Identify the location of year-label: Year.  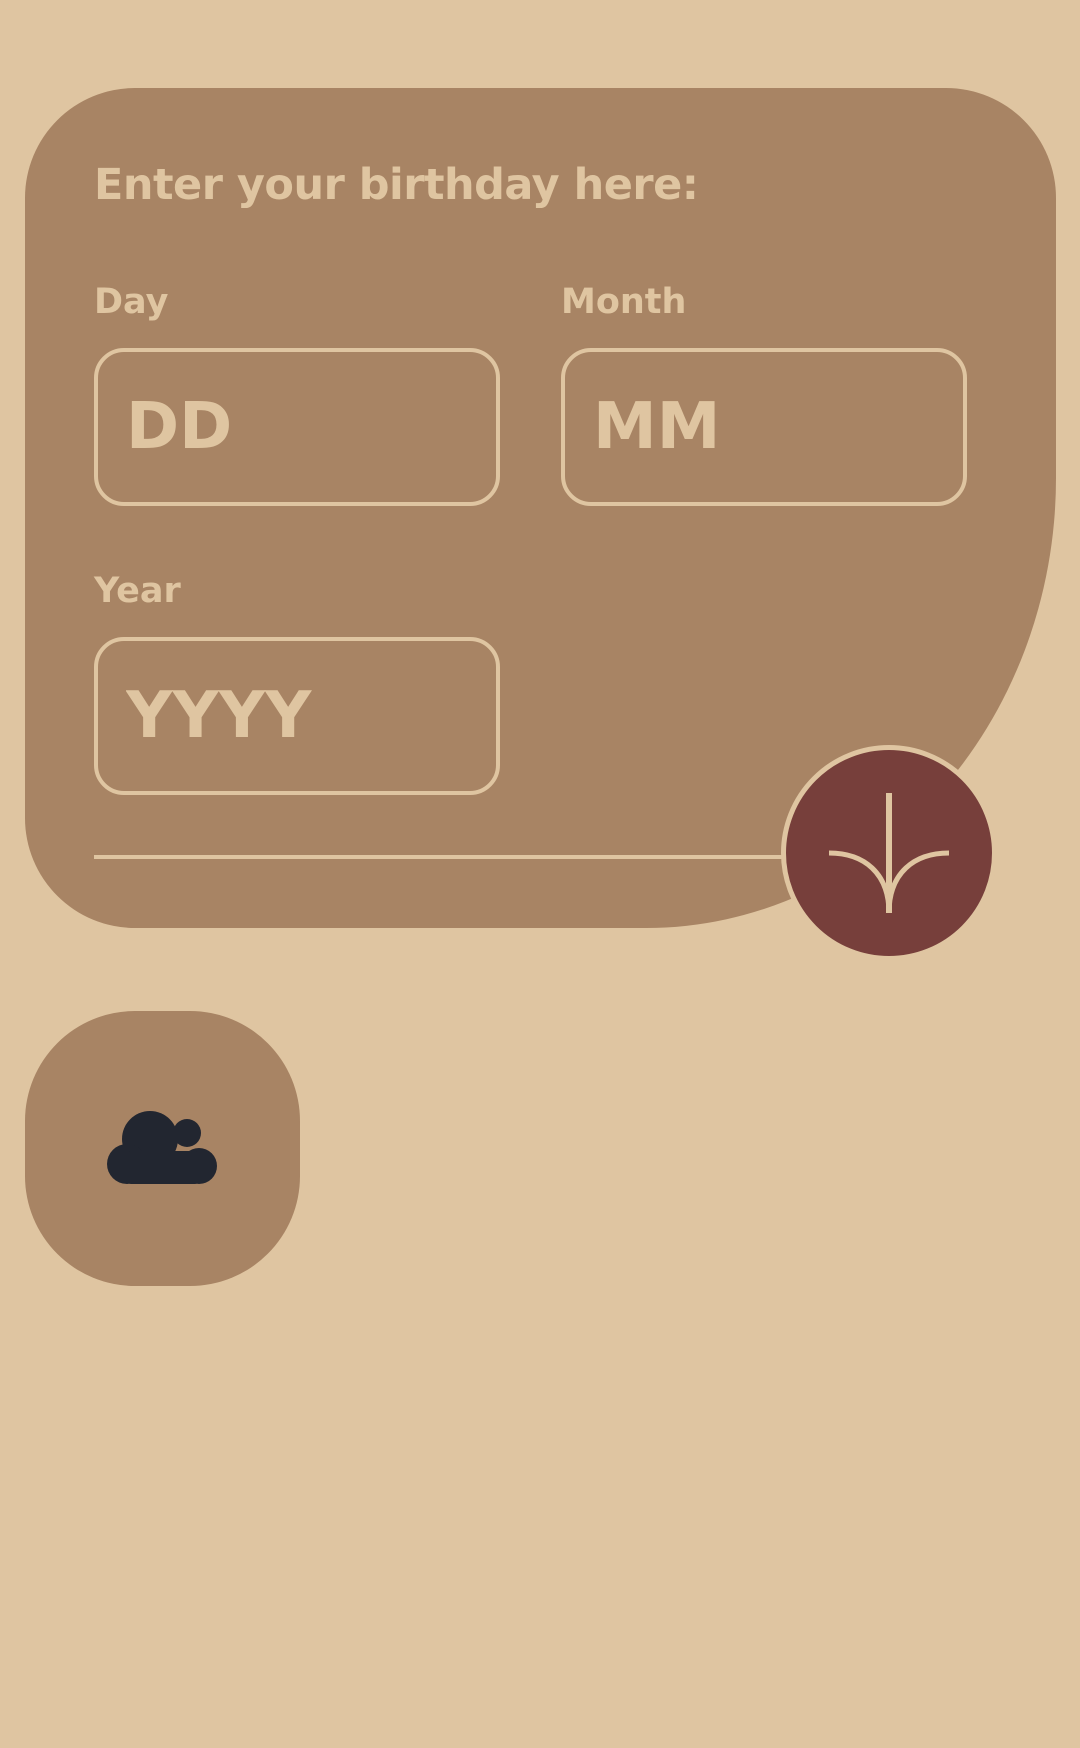
(137, 591).